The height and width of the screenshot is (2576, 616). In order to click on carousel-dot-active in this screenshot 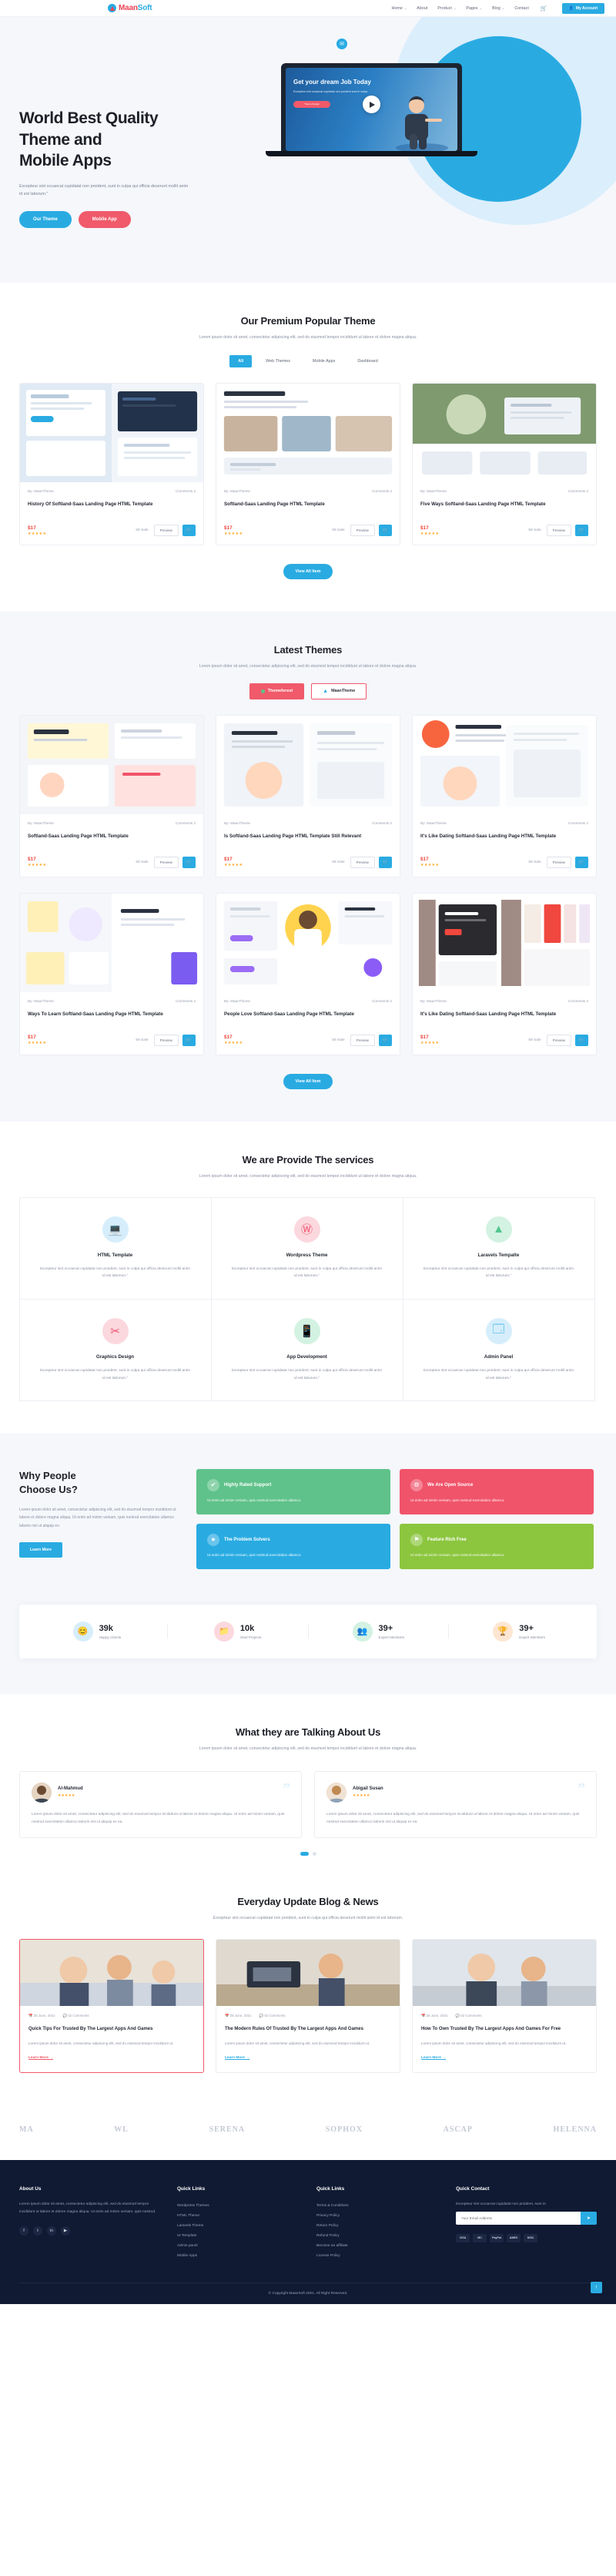, I will do `click(304, 1853)`.